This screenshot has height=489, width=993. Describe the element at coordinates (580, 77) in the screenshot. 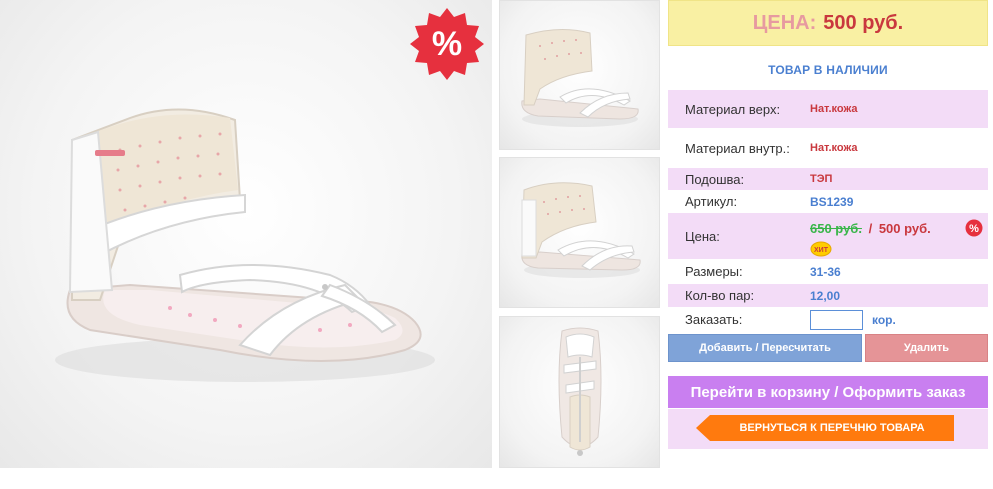

I see `sandal-thumb-side-illustration` at that location.